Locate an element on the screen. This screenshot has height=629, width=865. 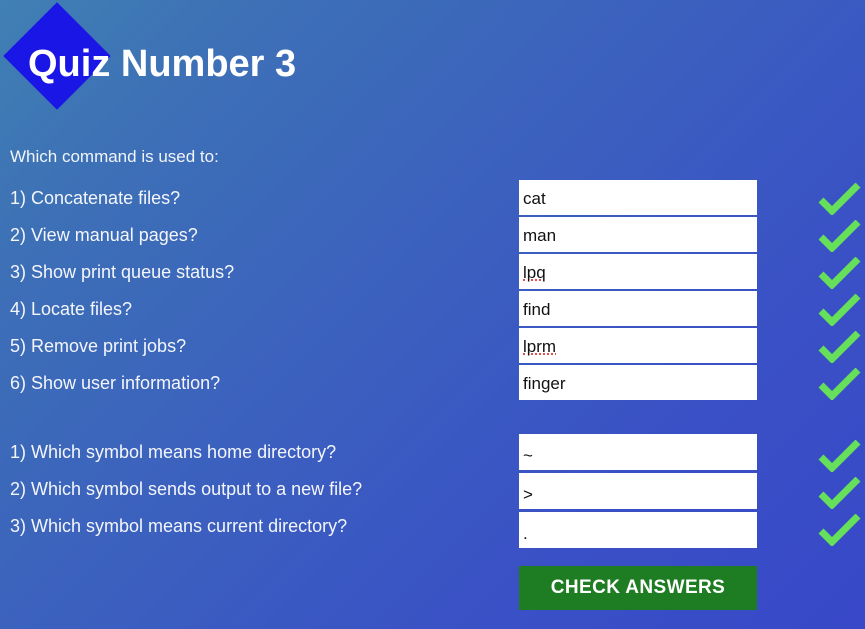
question-label: 5) Remove print jobs? is located at coordinates (98, 346).